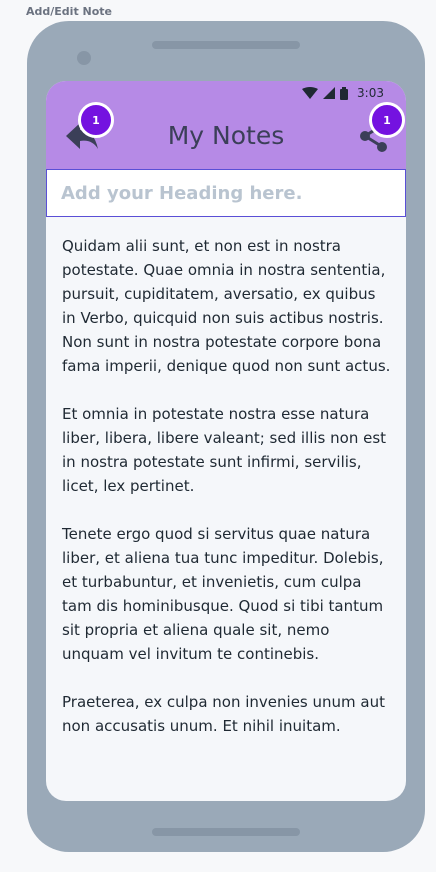 The image size is (436, 872). I want to click on app-bar: 3:03 1 My Notes 1, so click(226, 125).